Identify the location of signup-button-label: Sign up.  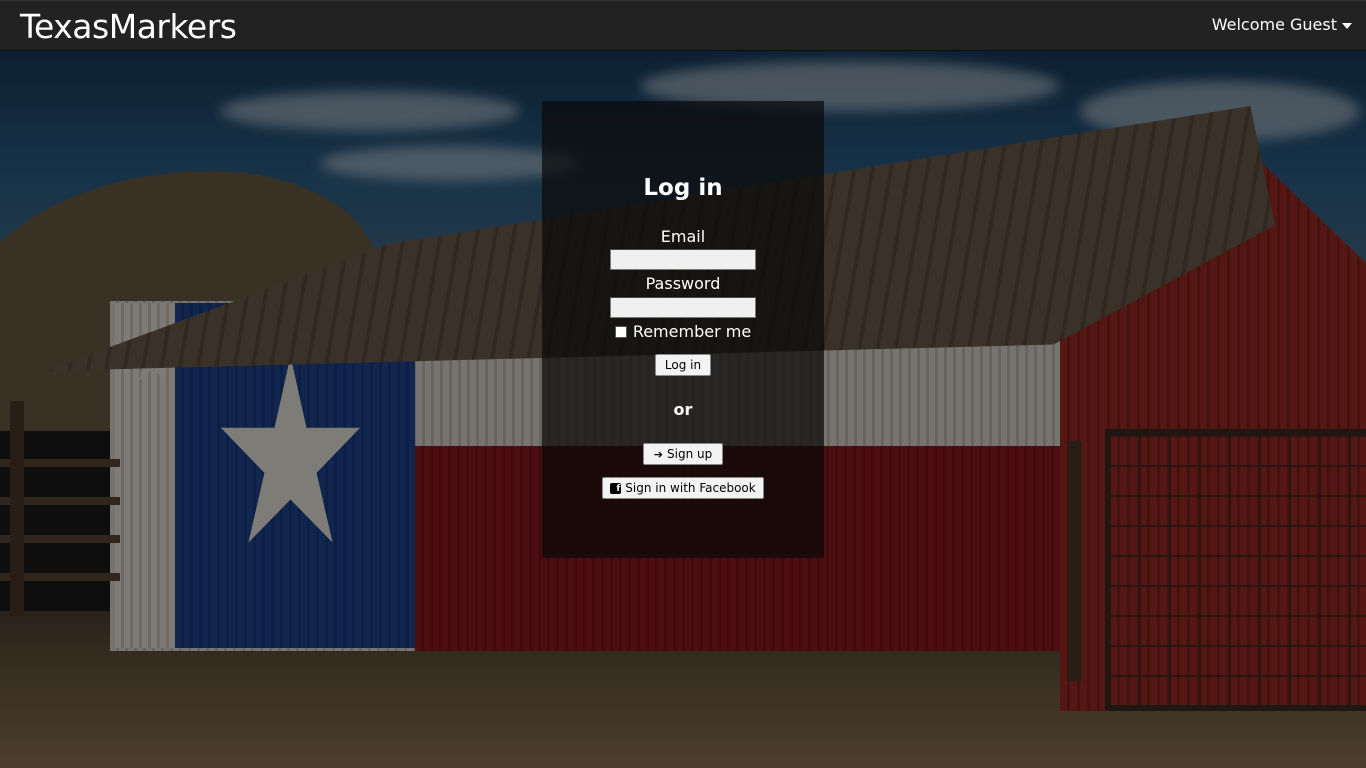
(690, 454).